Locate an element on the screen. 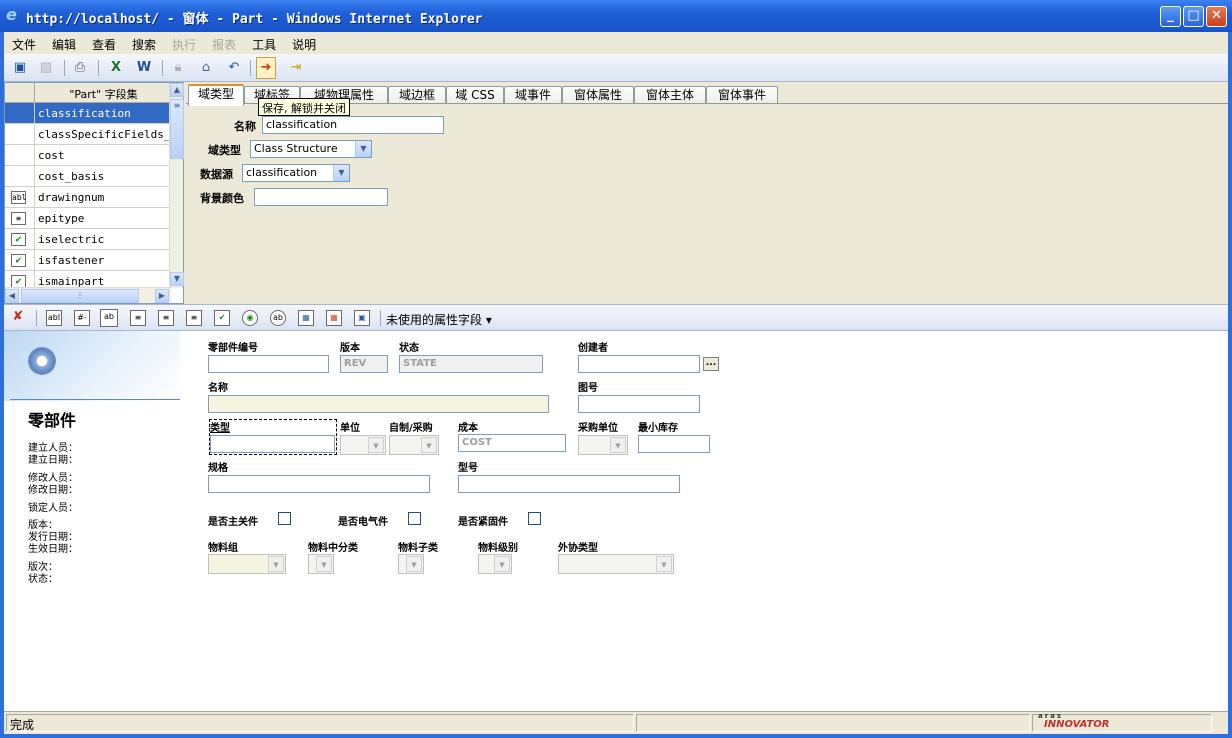  listbox-field-icon: ≡ is located at coordinates (166, 318).